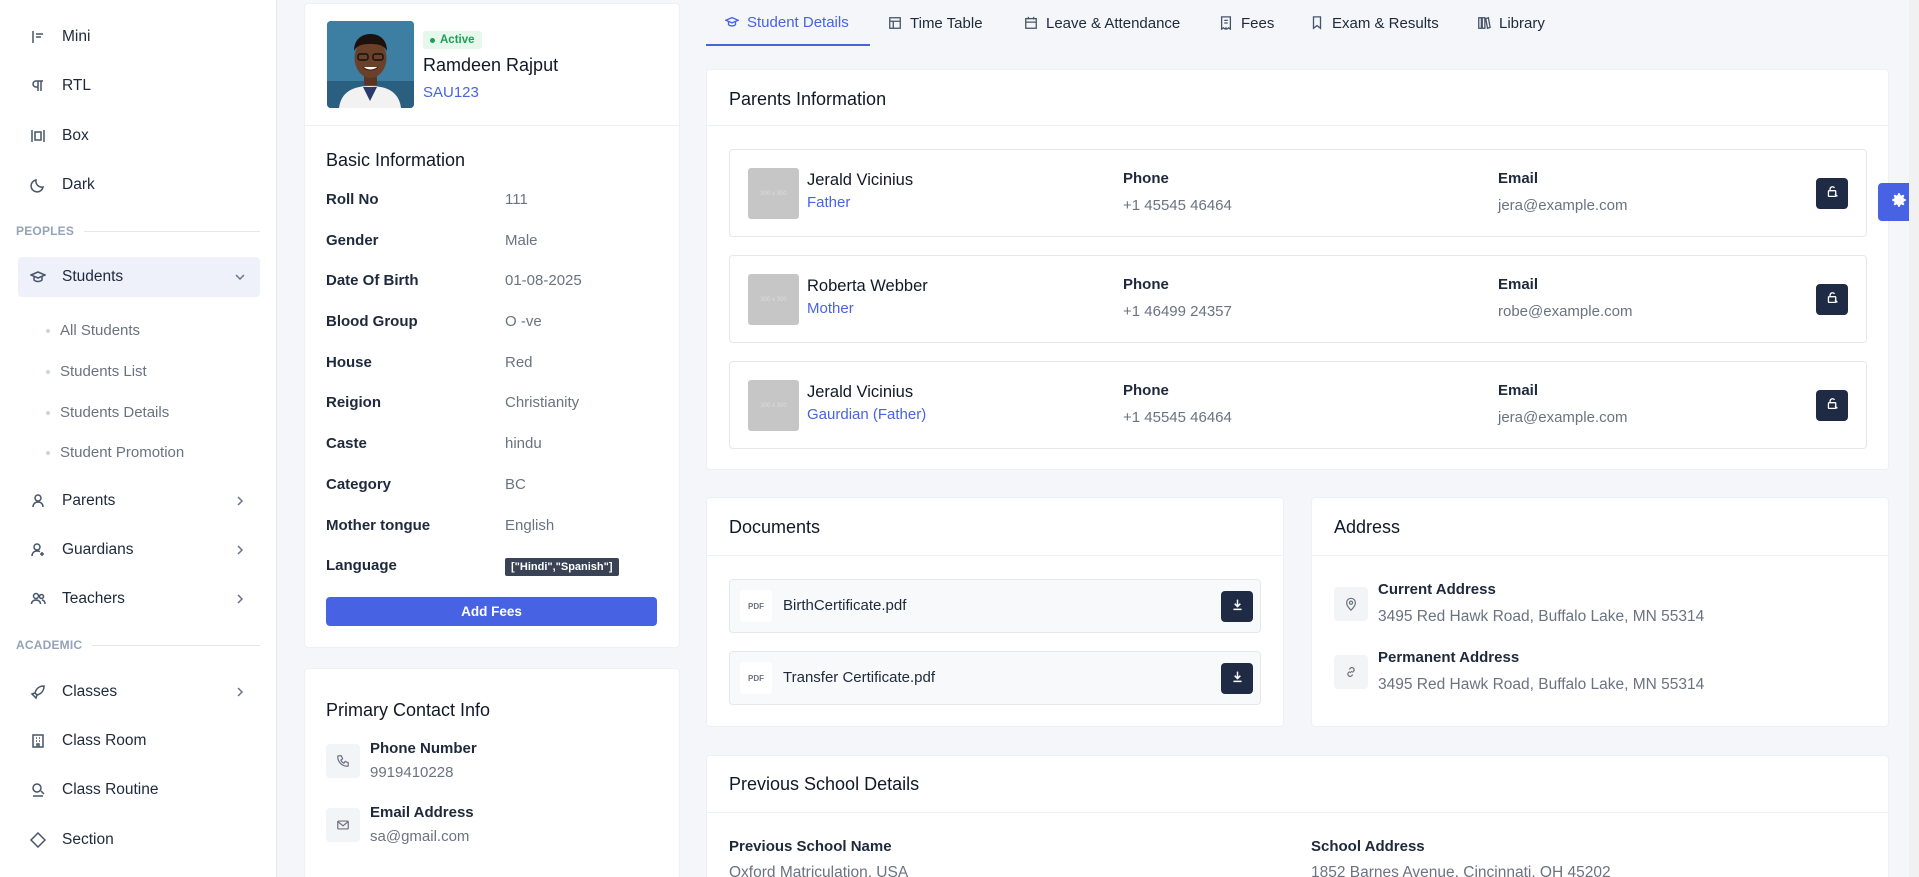 The width and height of the screenshot is (1919, 877). Describe the element at coordinates (860, 392) in the screenshot. I see `parent-name: Jerald Vicinius` at that location.